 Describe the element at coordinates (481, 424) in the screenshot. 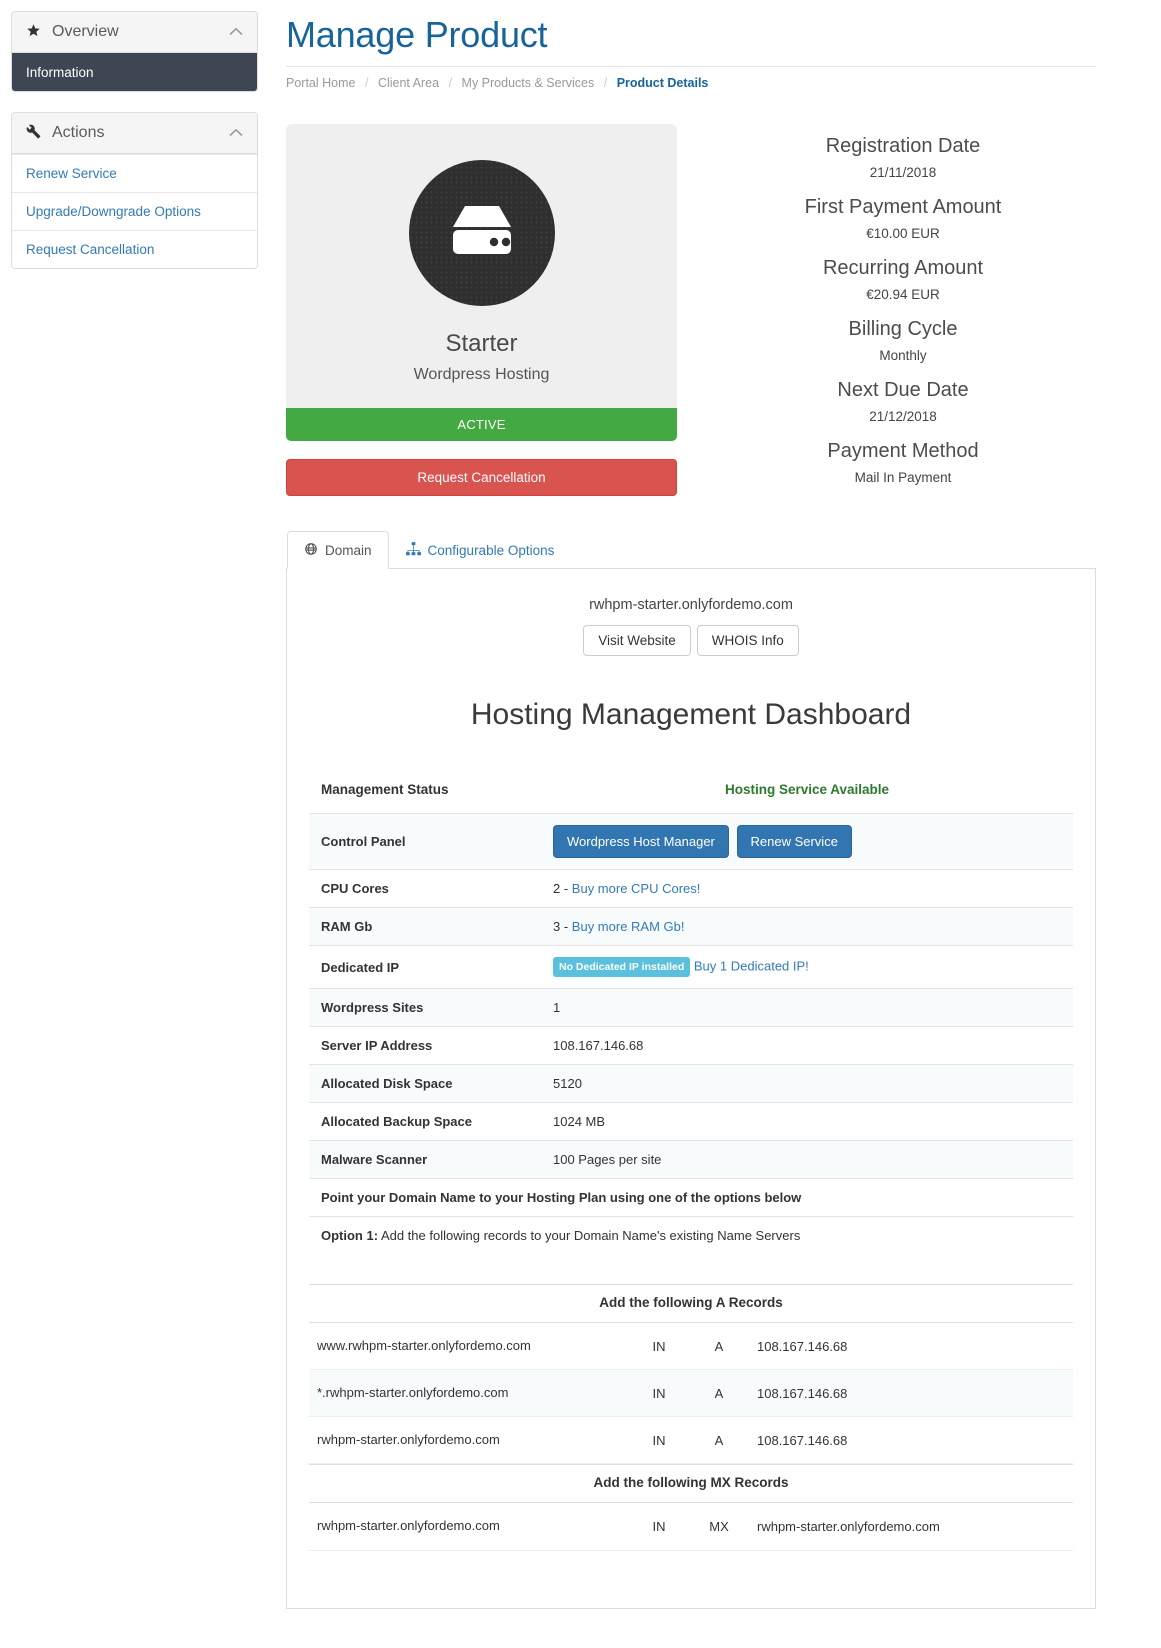

I see `status-badge: ACTIVE` at that location.